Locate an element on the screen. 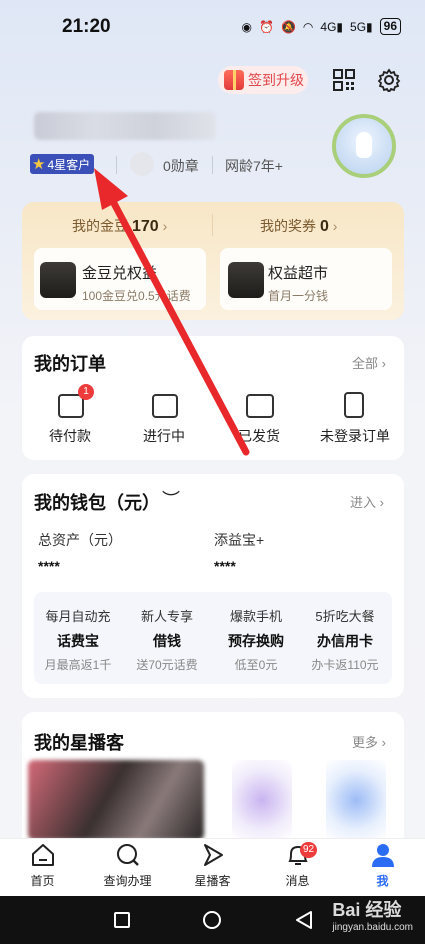 The height and width of the screenshot is (944, 425). tab-label: 星播客 is located at coordinates (212, 881).